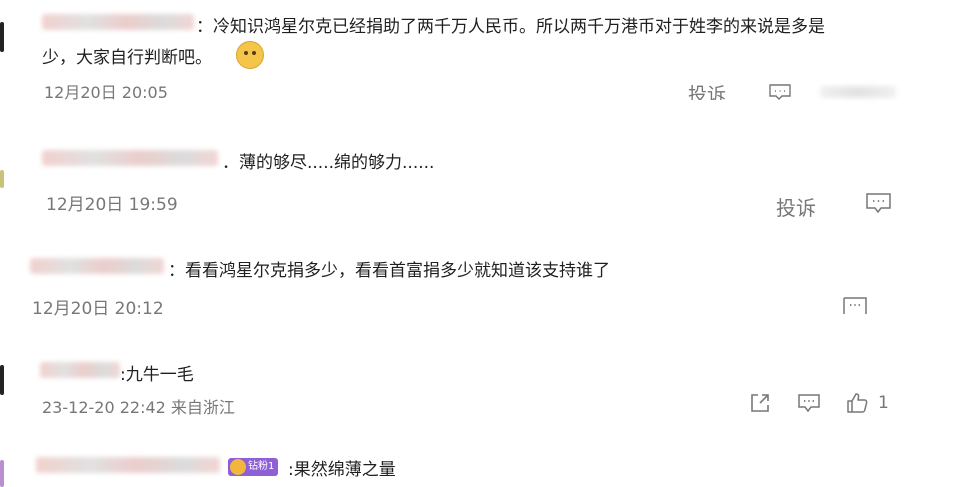 Image resolution: width=960 pixels, height=487 pixels. I want to click on like-button: 1, so click(870, 403).